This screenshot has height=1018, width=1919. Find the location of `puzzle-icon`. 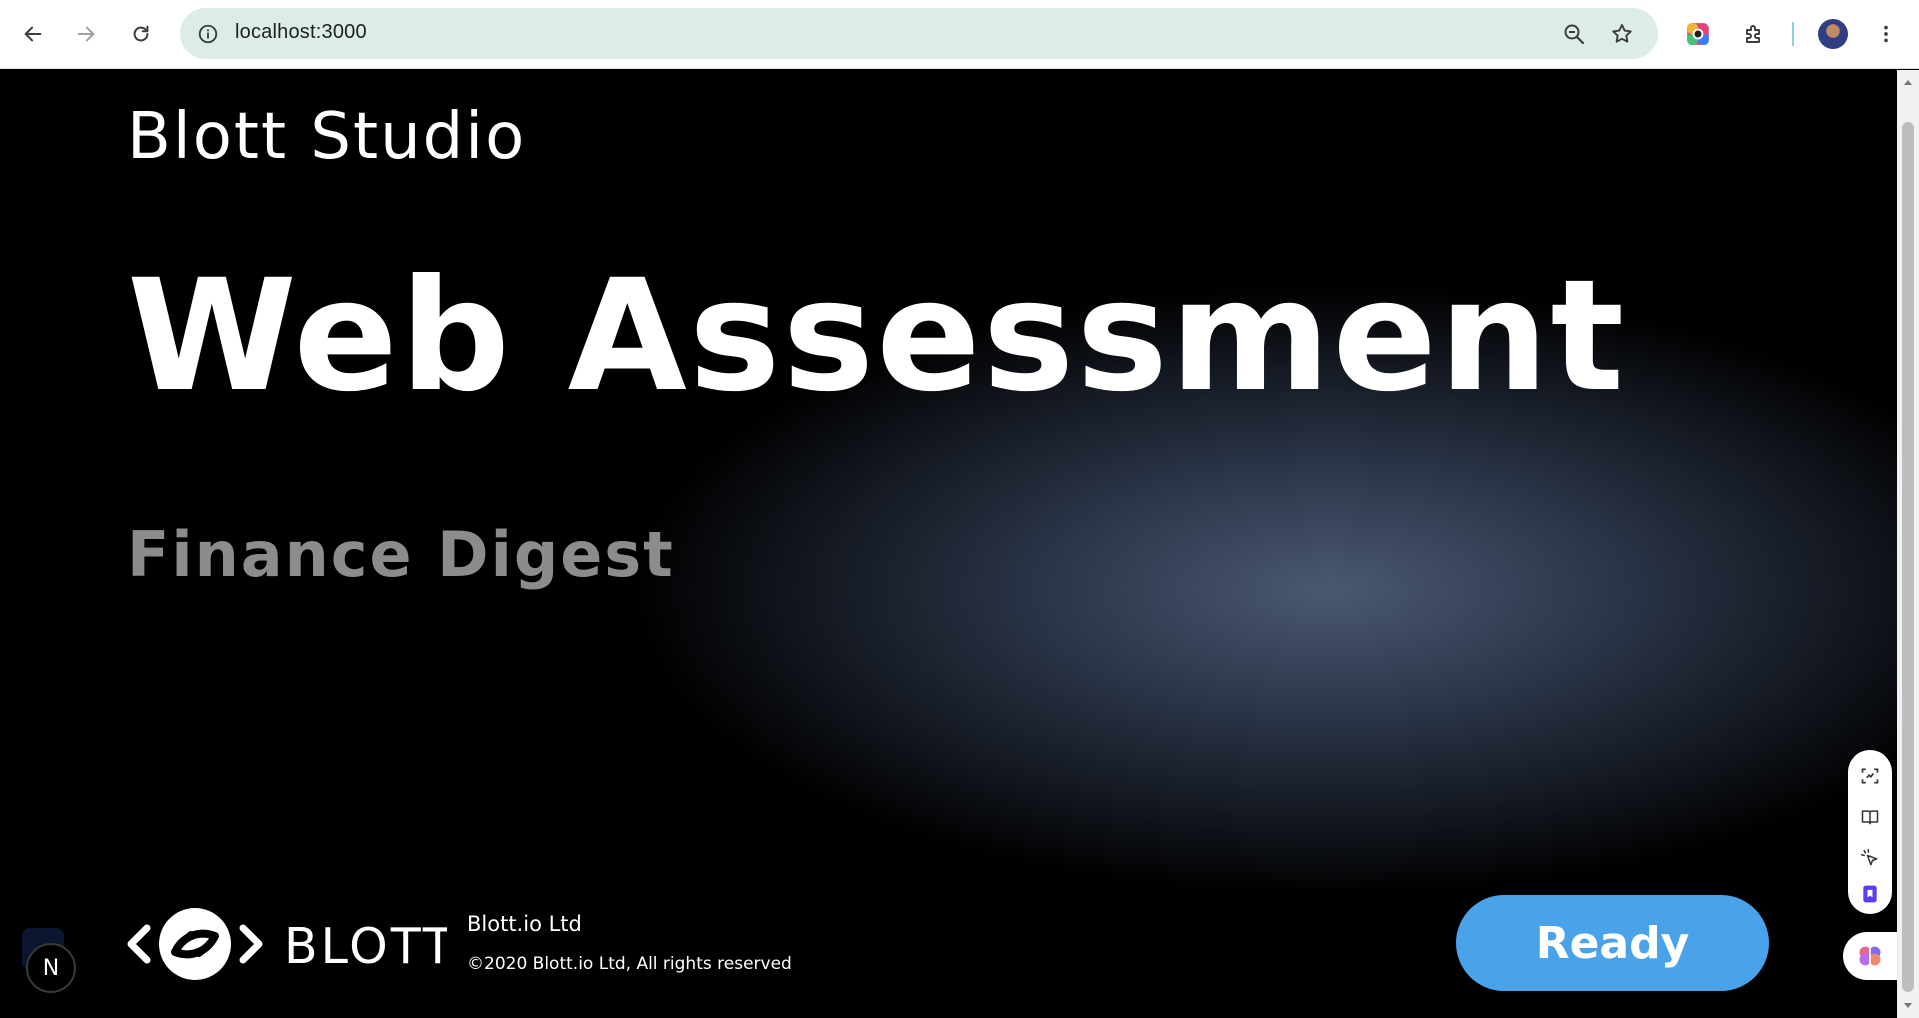

puzzle-icon is located at coordinates (1754, 34).